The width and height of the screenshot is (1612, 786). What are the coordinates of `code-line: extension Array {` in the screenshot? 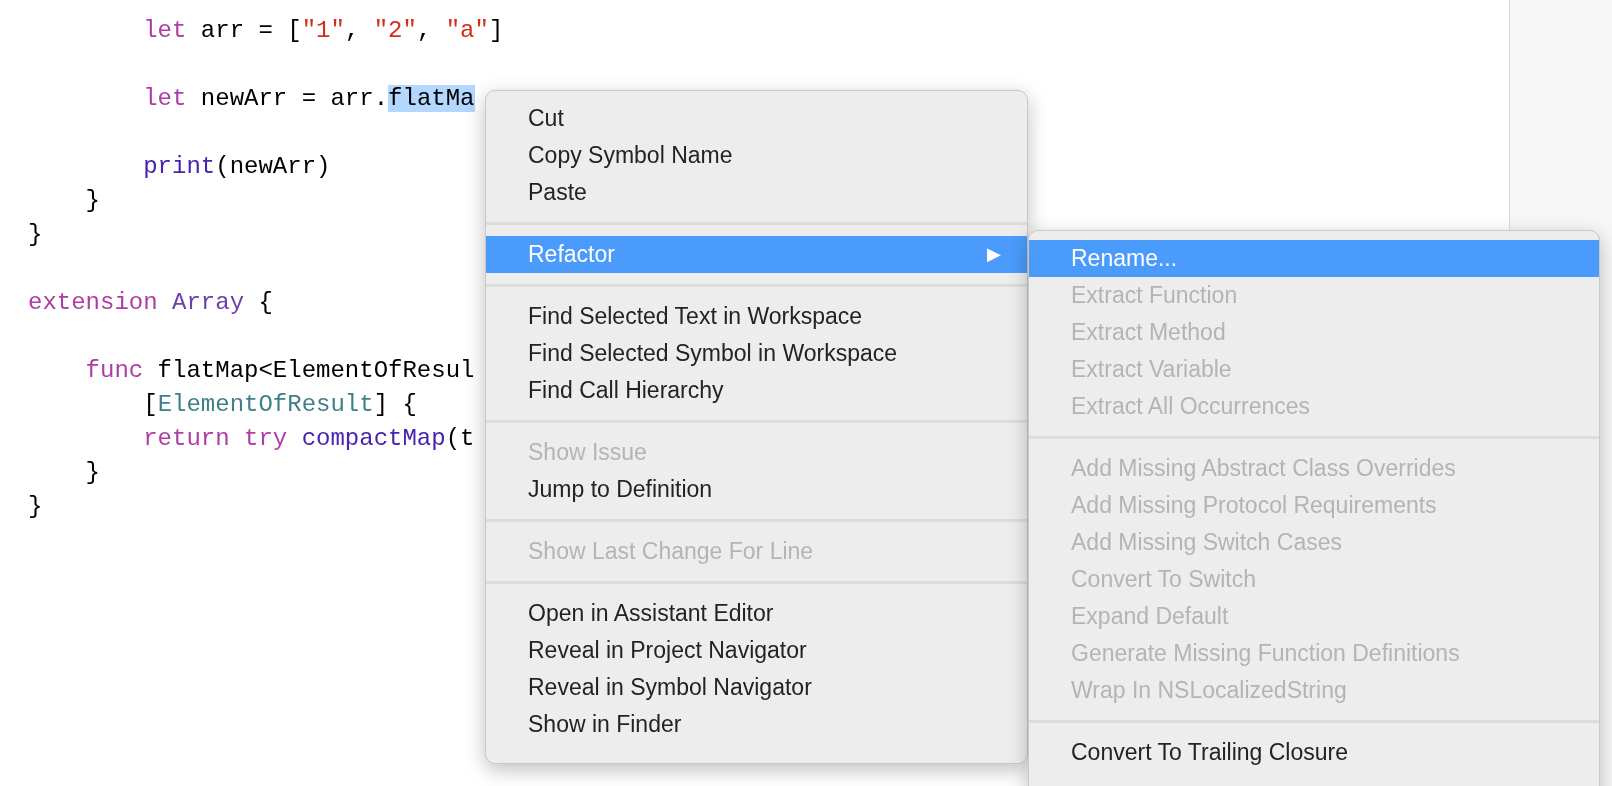 It's located at (150, 303).